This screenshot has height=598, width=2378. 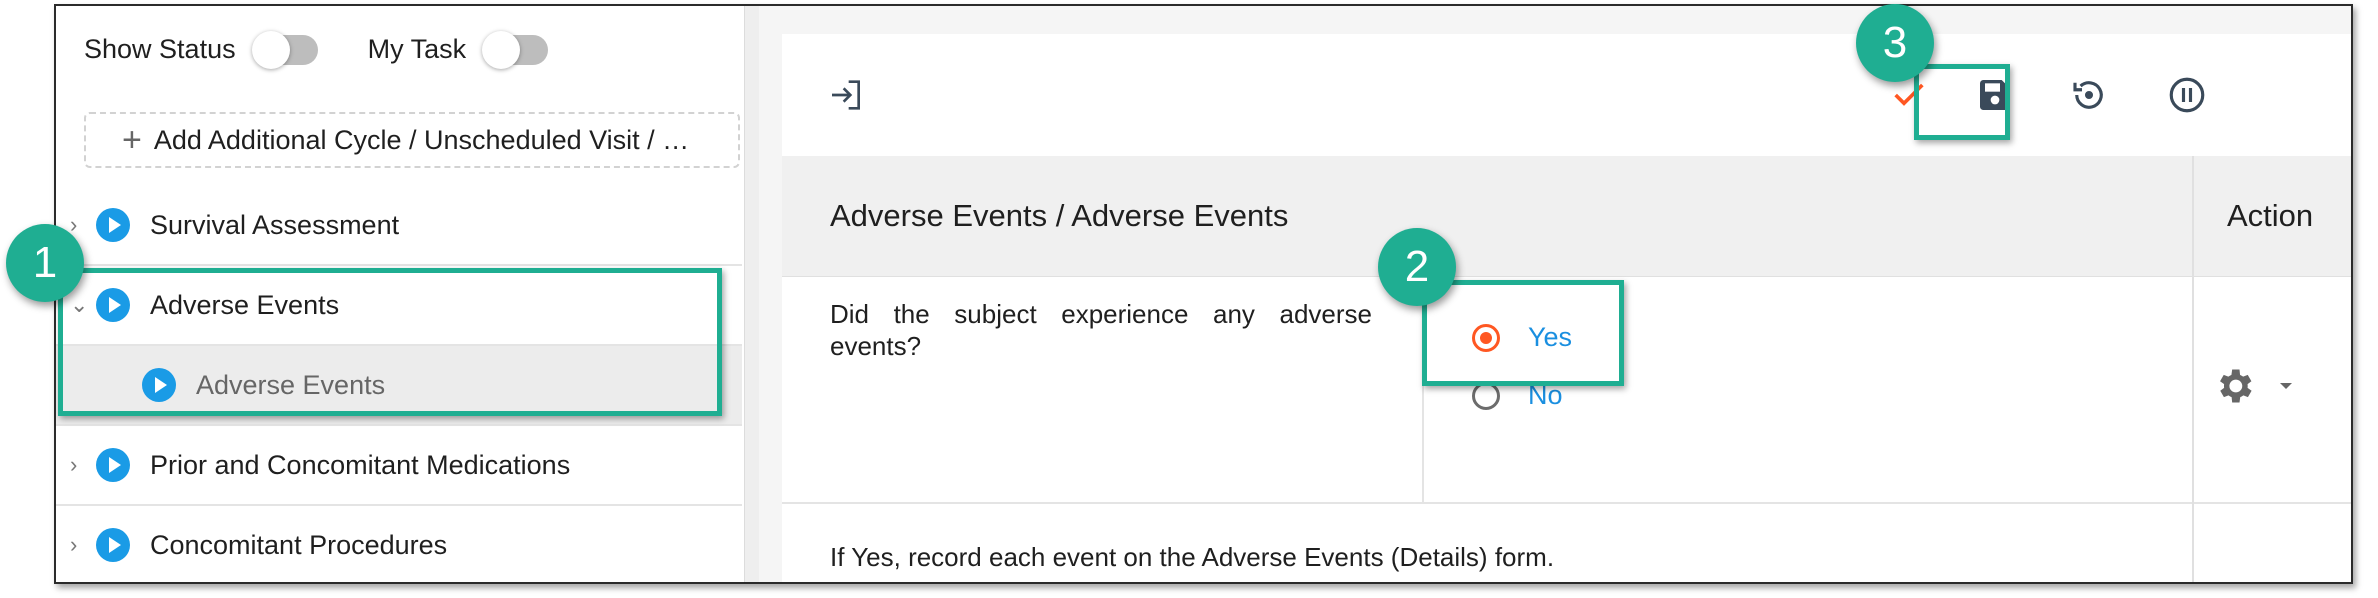 I want to click on row-actions-menu, so click(x=2255, y=386).